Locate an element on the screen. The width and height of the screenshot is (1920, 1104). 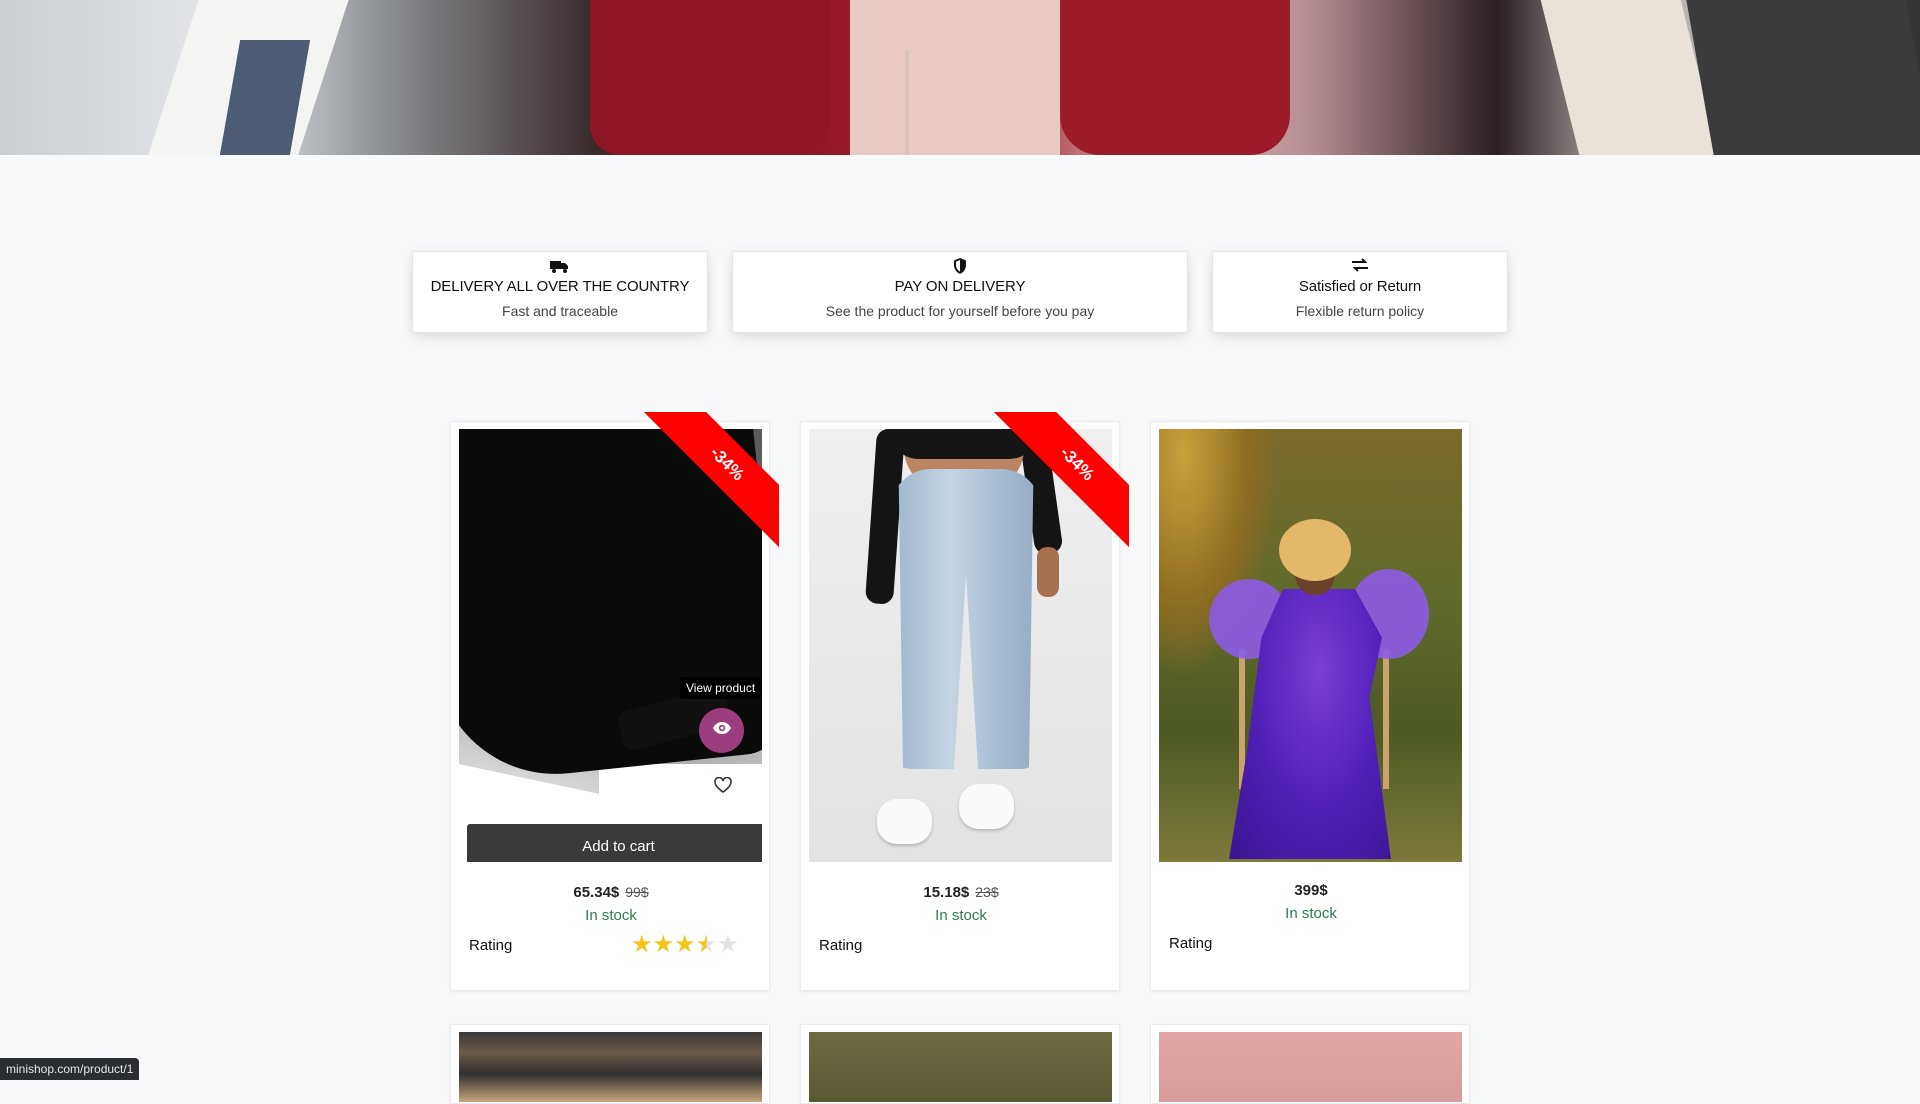
price: 15.18$ 23$ is located at coordinates (961, 892).